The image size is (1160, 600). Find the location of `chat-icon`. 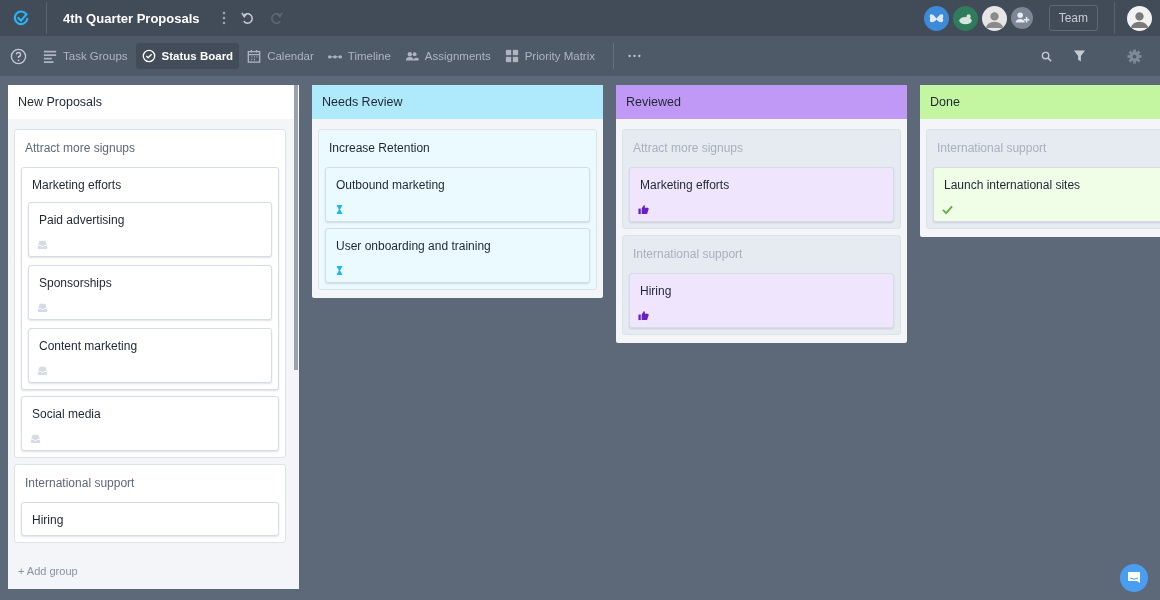

chat-icon is located at coordinates (1134, 578).